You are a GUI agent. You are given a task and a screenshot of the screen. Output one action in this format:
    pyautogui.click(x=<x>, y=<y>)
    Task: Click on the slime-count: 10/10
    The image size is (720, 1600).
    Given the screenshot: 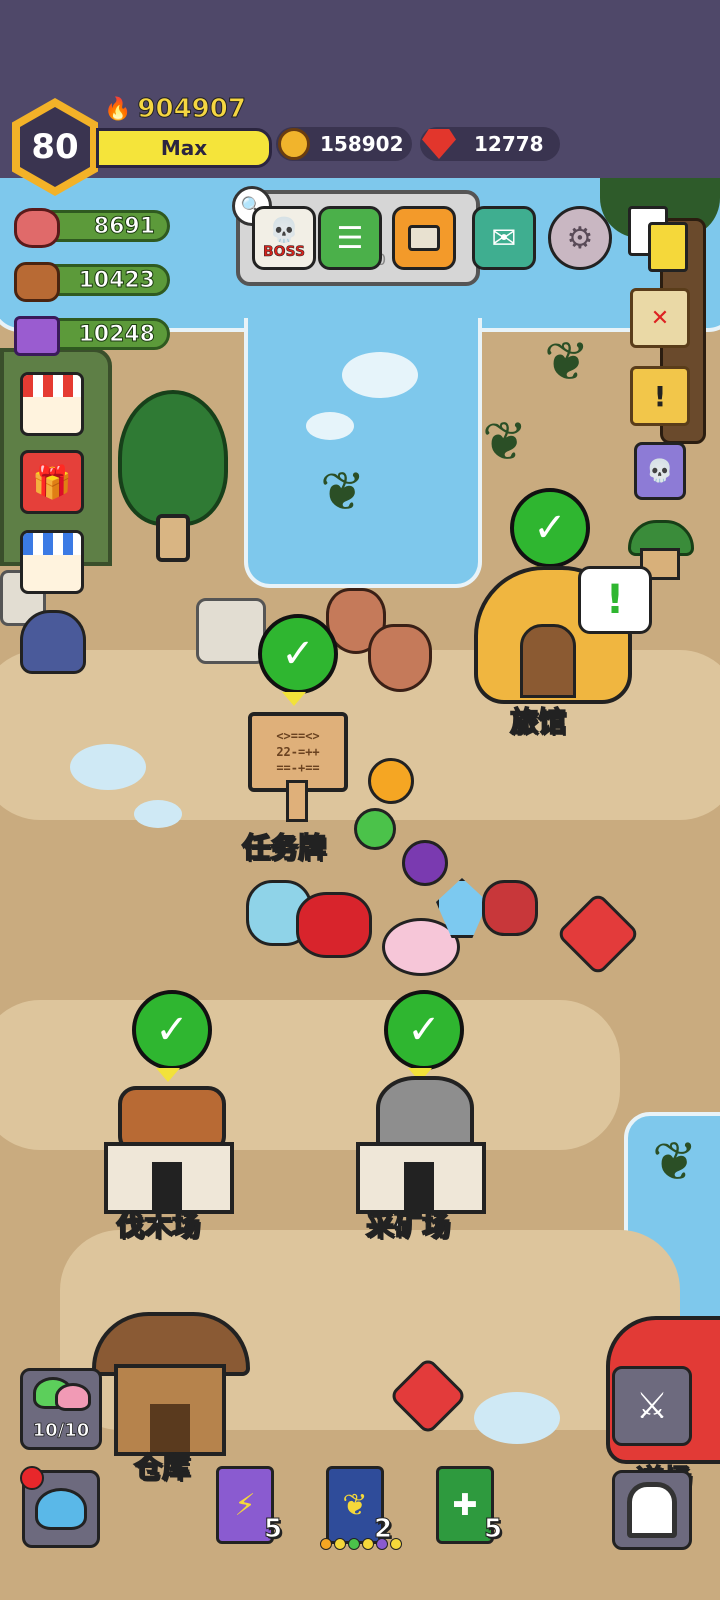 What is the action you would take?
    pyautogui.click(x=61, y=1431)
    